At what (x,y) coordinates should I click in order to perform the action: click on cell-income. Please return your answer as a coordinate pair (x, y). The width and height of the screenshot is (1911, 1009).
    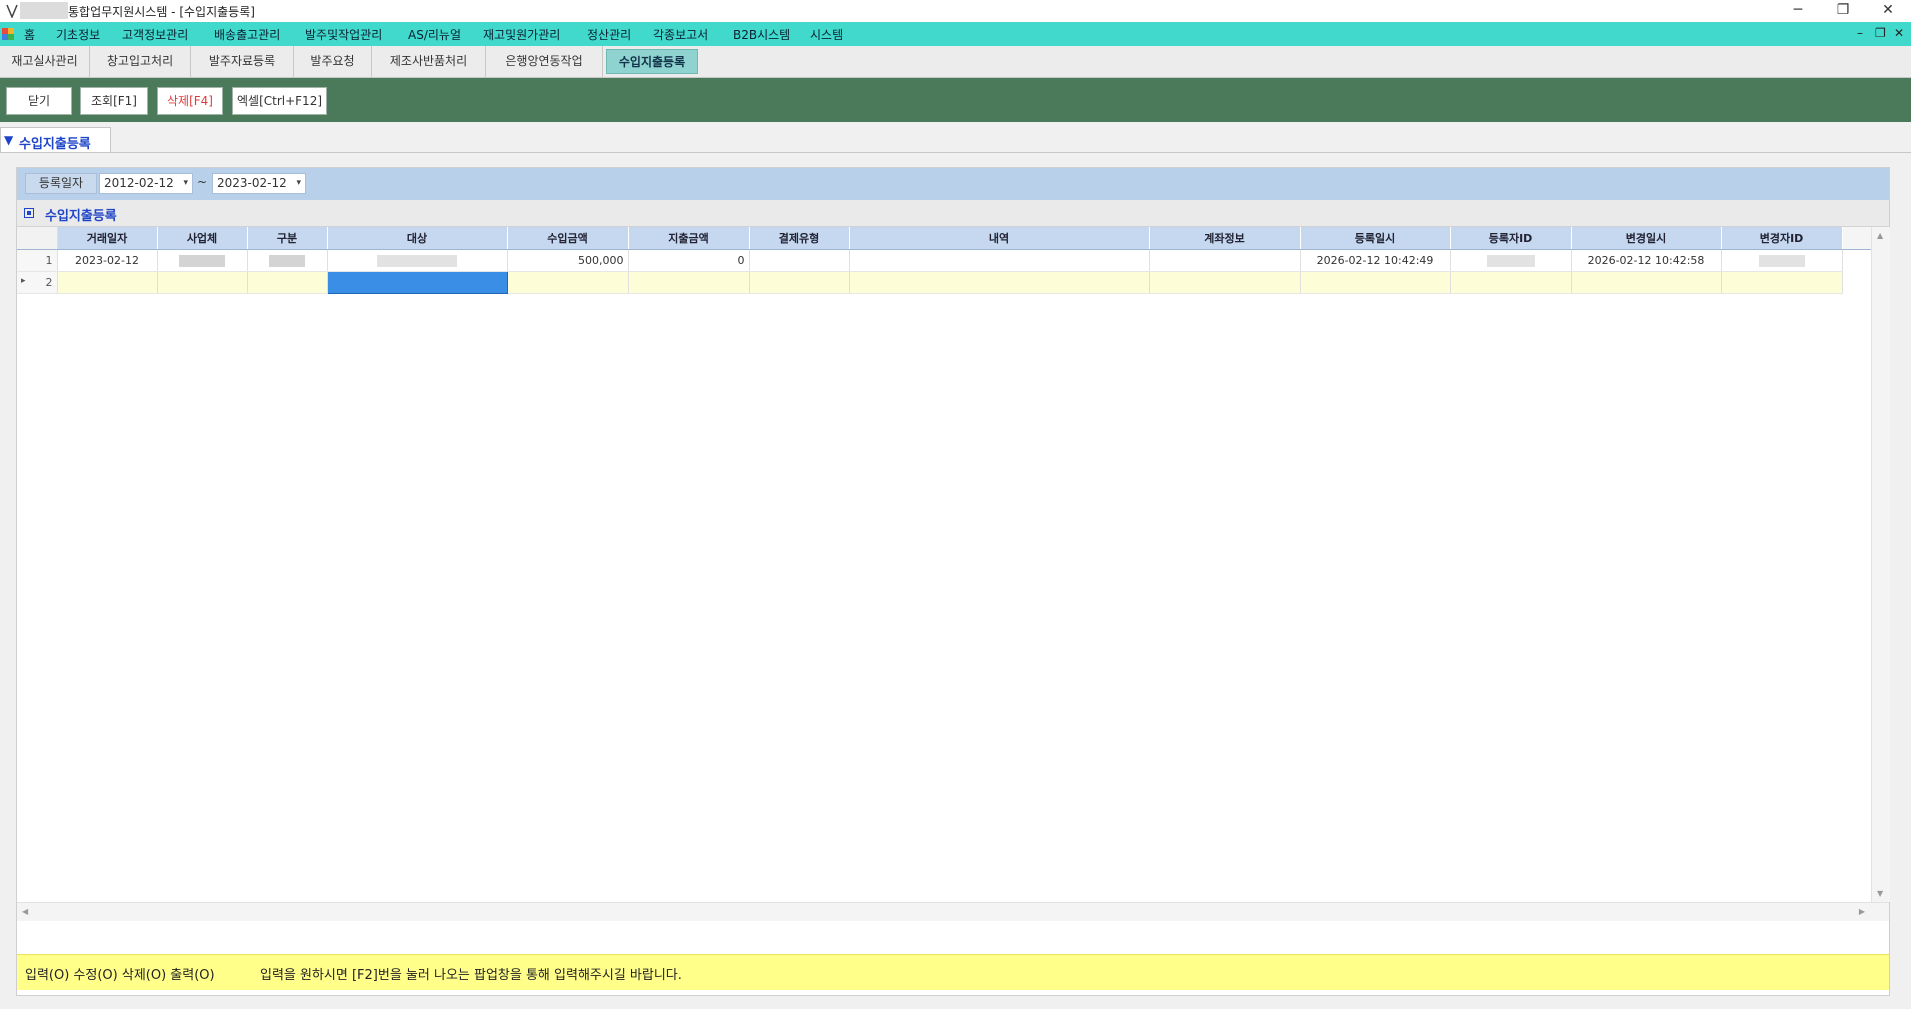
    Looking at the image, I should click on (568, 282).